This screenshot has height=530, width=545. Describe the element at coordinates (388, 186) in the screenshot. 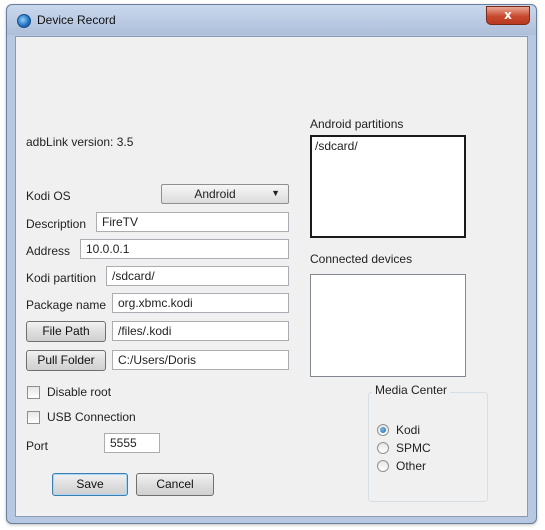

I see `android-partitions-list: /sdcard/` at that location.